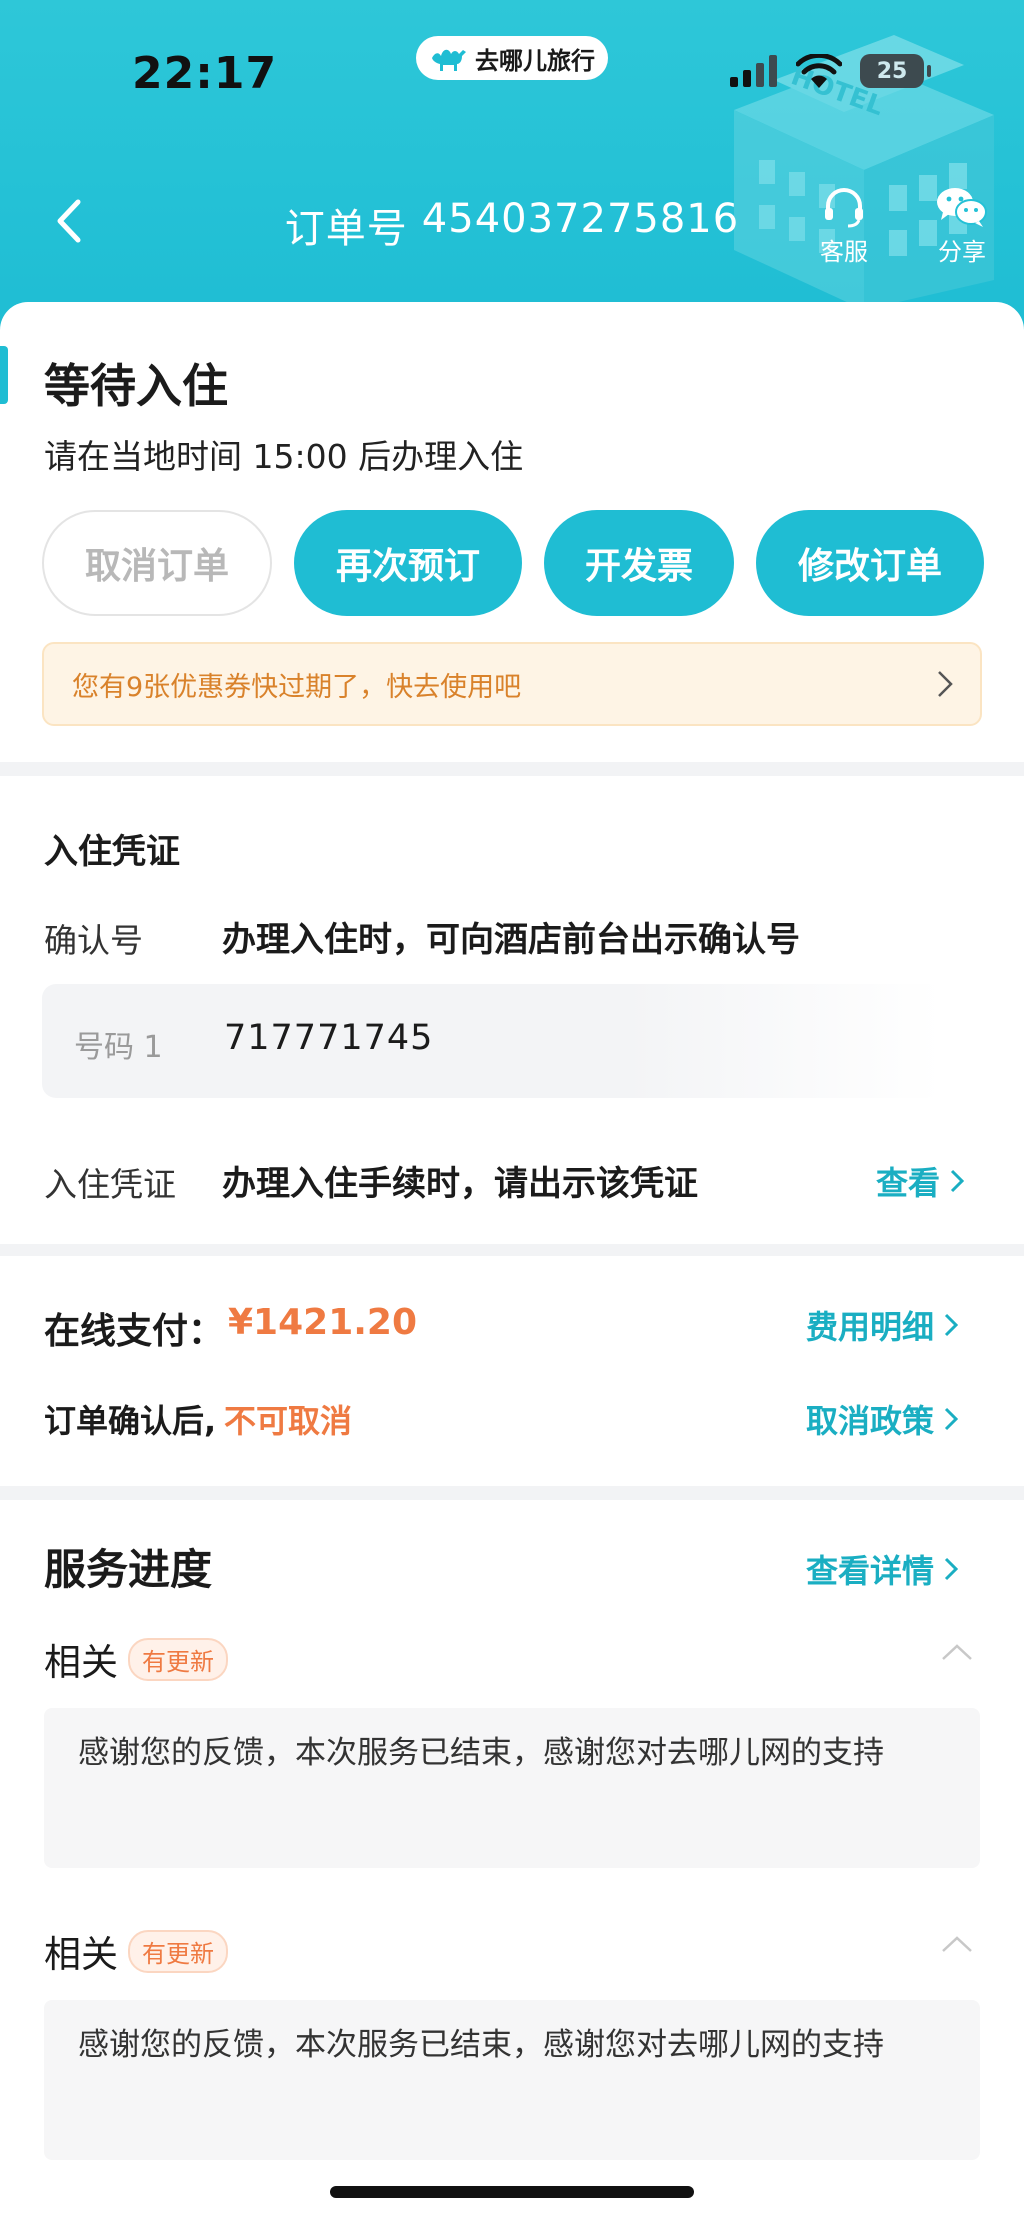 This screenshot has width=1024, height=2220. What do you see at coordinates (4, 375) in the screenshot?
I see `accent-bar` at bounding box center [4, 375].